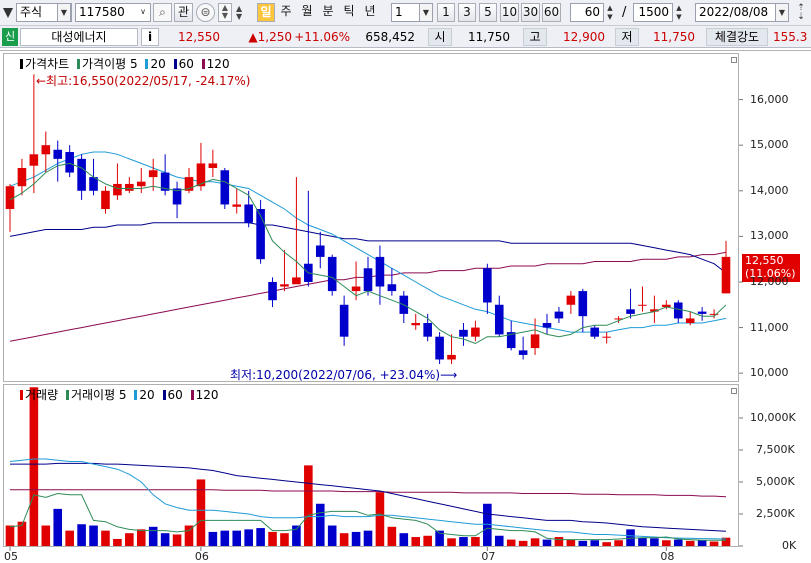 This screenshot has width=811, height=563. I want to click on legend-ma20: 20, so click(156, 64).